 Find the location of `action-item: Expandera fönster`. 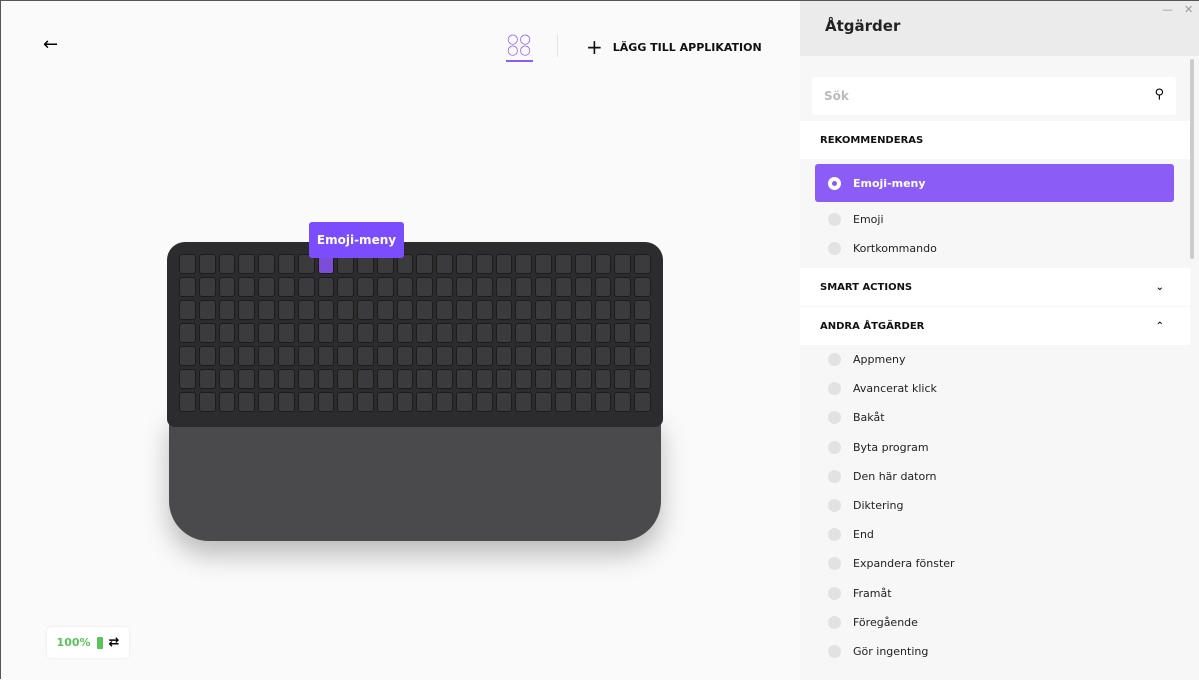

action-item: Expandera fönster is located at coordinates (891, 564).